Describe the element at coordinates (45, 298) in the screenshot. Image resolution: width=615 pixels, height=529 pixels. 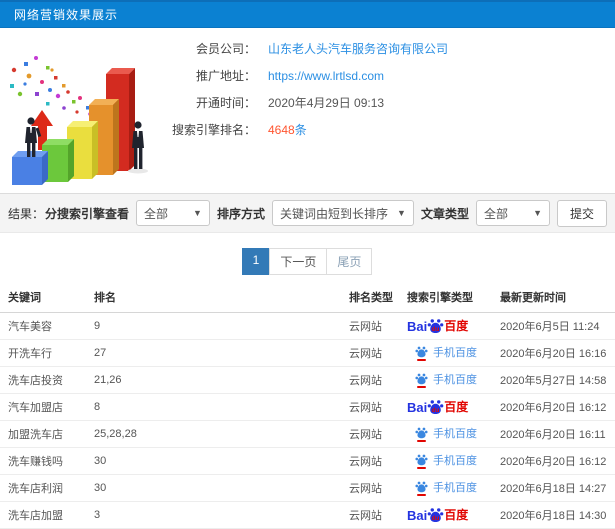
I see `keyword-header: 关键词` at that location.